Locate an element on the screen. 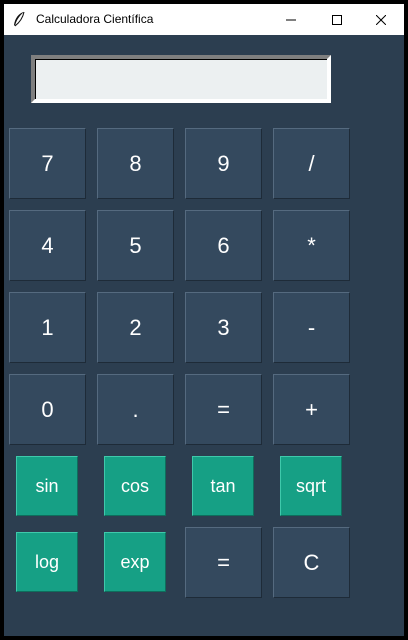  key-cos: cos is located at coordinates (135, 486).